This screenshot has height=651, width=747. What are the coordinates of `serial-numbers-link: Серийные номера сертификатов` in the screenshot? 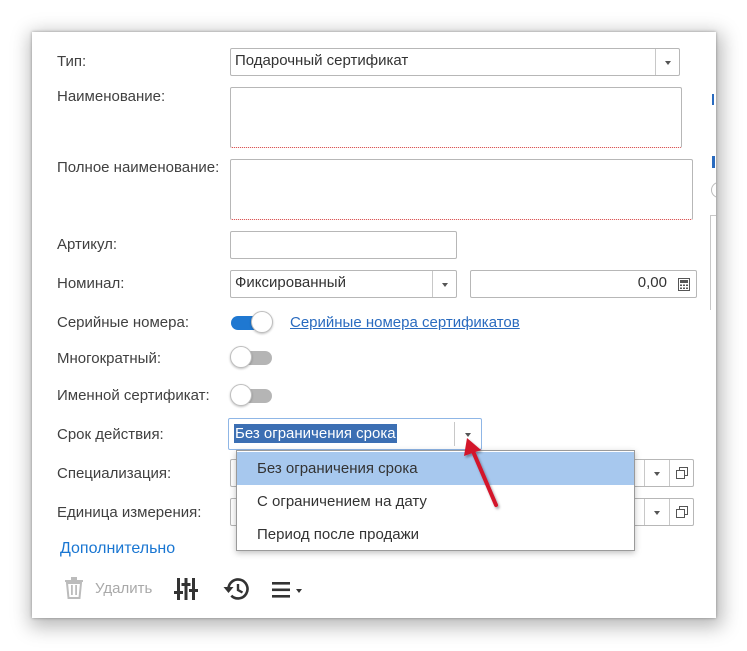 It's located at (405, 322).